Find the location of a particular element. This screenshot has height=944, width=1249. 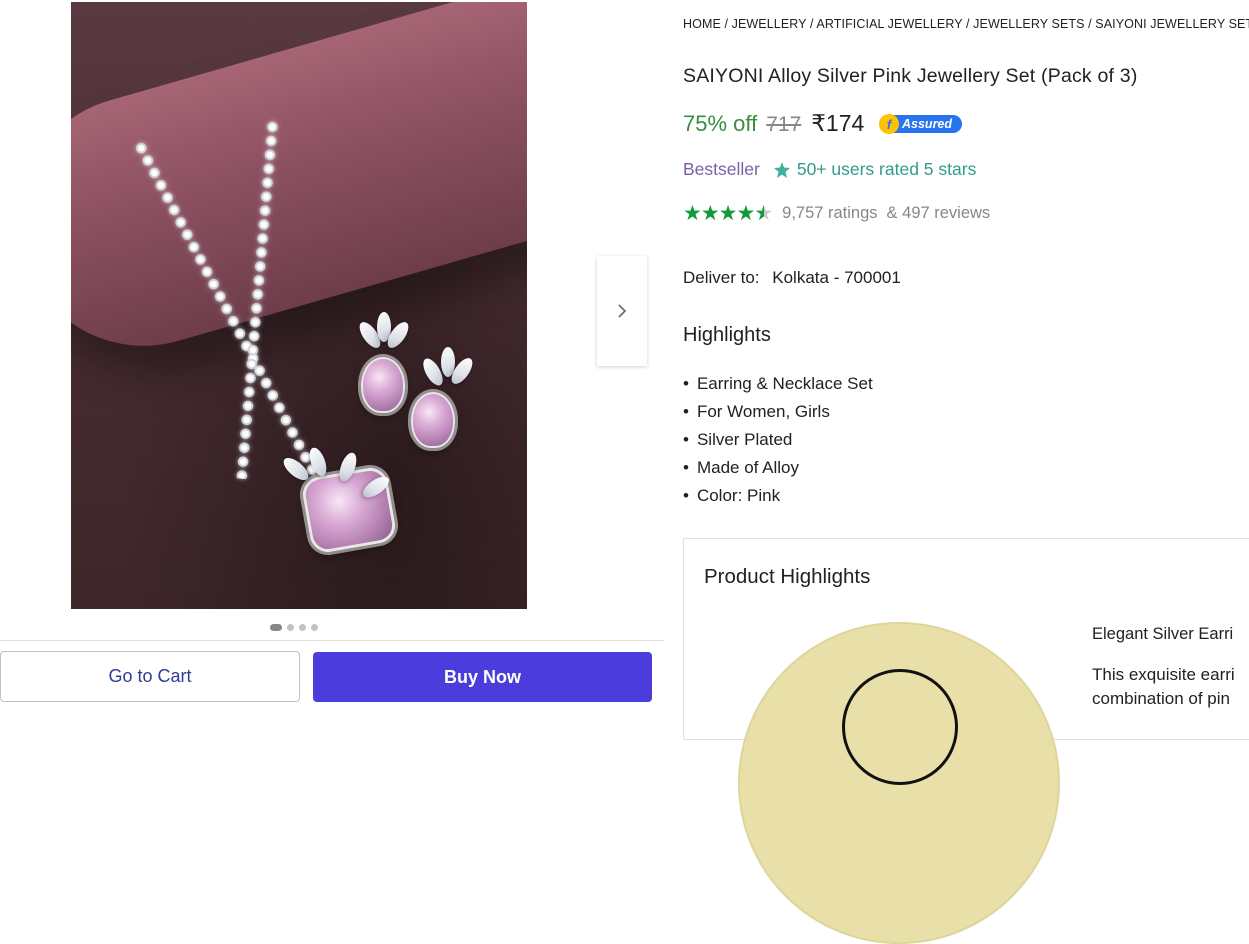

highlight-item: • Made of Alloy is located at coordinates (741, 467).